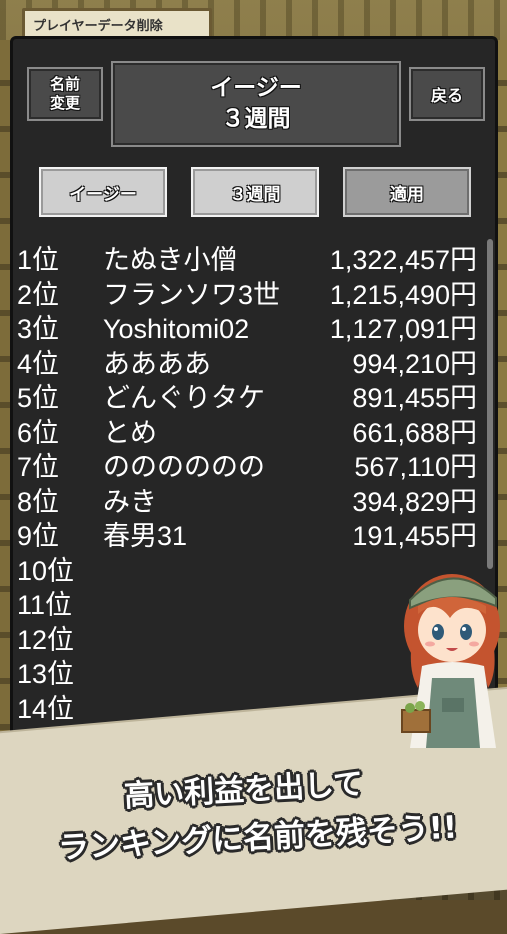 This screenshot has height=934, width=507. I want to click on ranking-row: 7位 のののののの 567,110円, so click(247, 467).